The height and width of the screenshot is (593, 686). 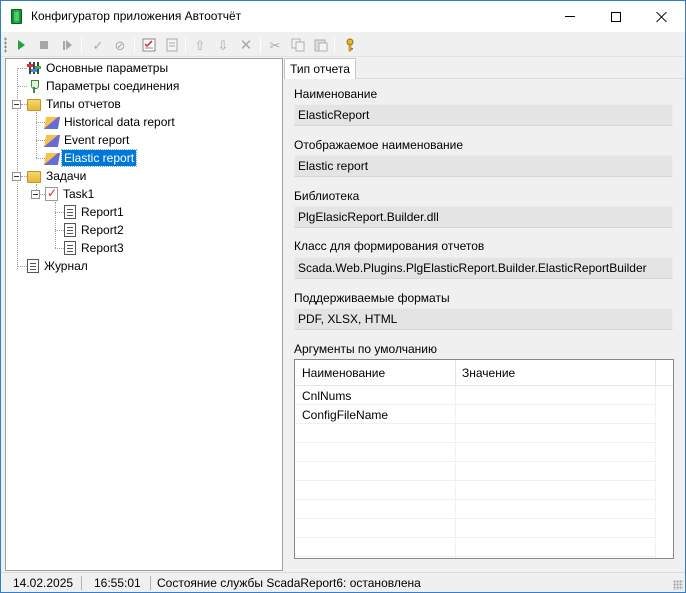 What do you see at coordinates (21, 45) in the screenshot?
I see `start-service-button` at bounding box center [21, 45].